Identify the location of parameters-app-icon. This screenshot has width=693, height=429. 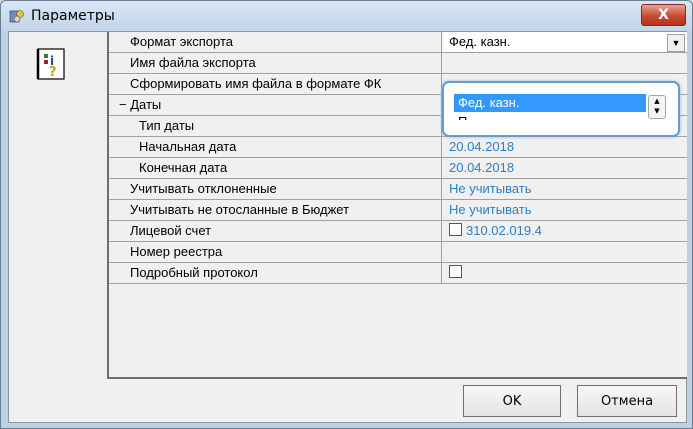
(16, 16).